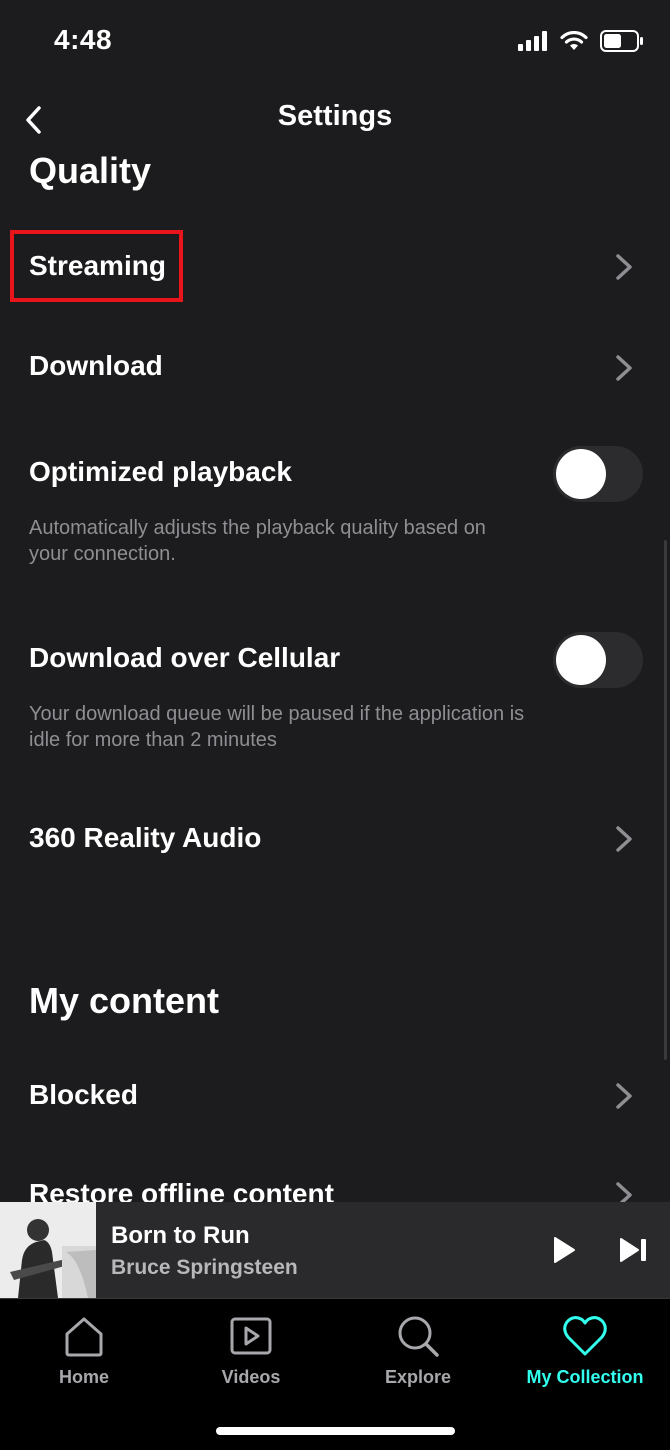  Describe the element at coordinates (84, 1337) in the screenshot. I see `home-icon` at that location.